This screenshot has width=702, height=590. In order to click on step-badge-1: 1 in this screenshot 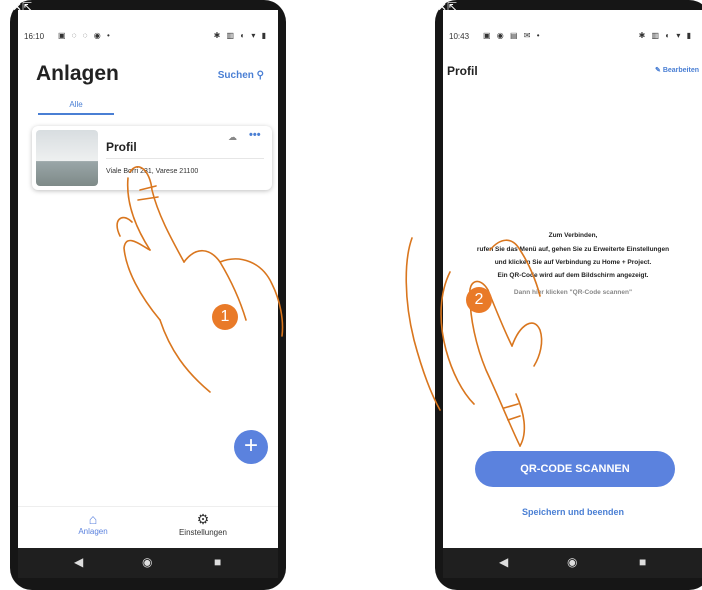, I will do `click(225, 317)`.